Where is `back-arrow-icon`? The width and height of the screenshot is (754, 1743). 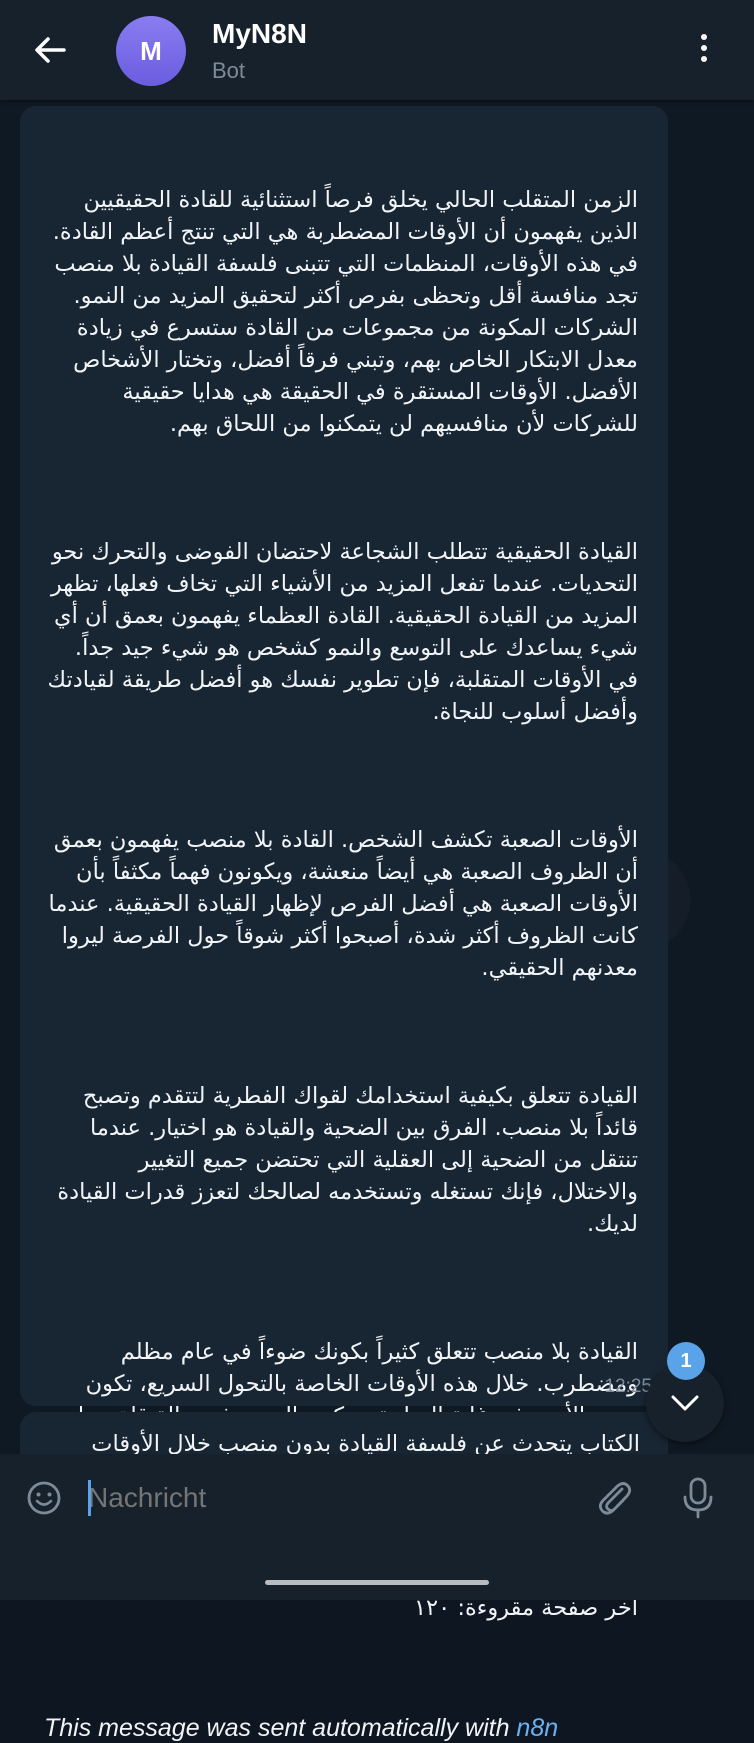
back-arrow-icon is located at coordinates (50, 50).